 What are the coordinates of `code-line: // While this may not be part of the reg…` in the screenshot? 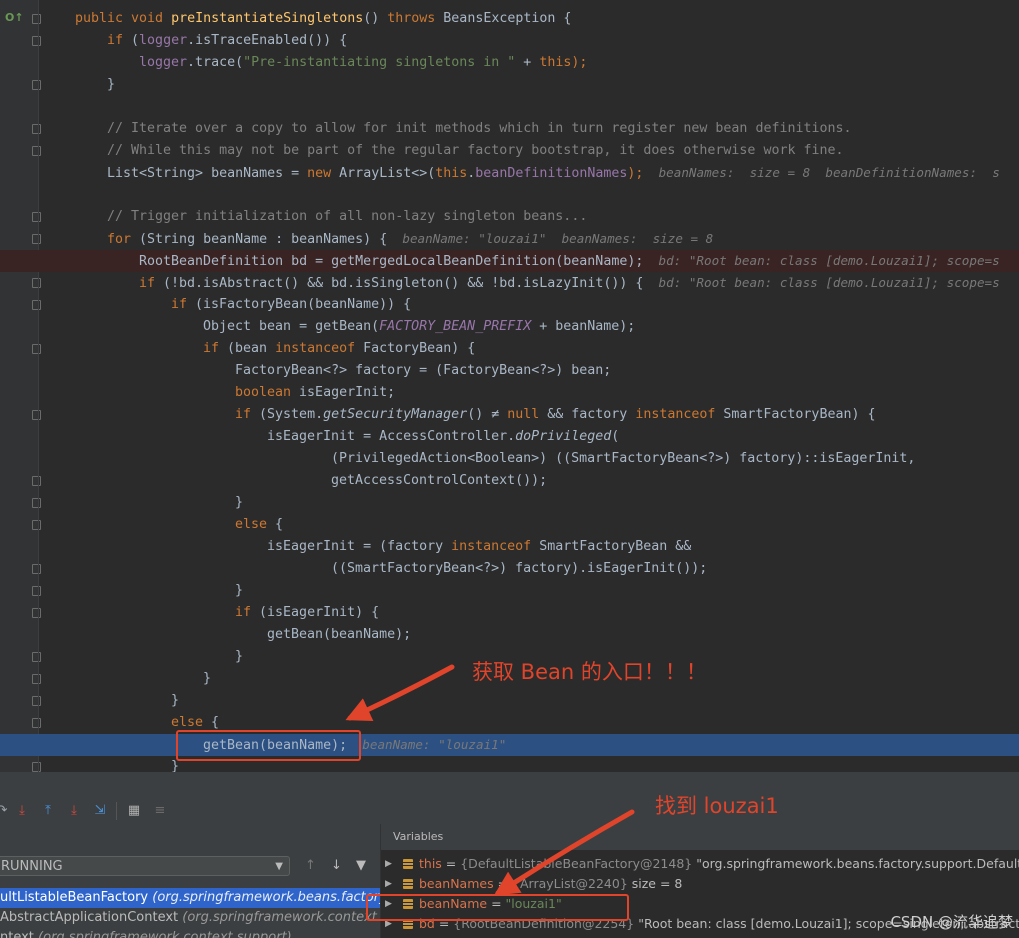 It's located at (509, 151).